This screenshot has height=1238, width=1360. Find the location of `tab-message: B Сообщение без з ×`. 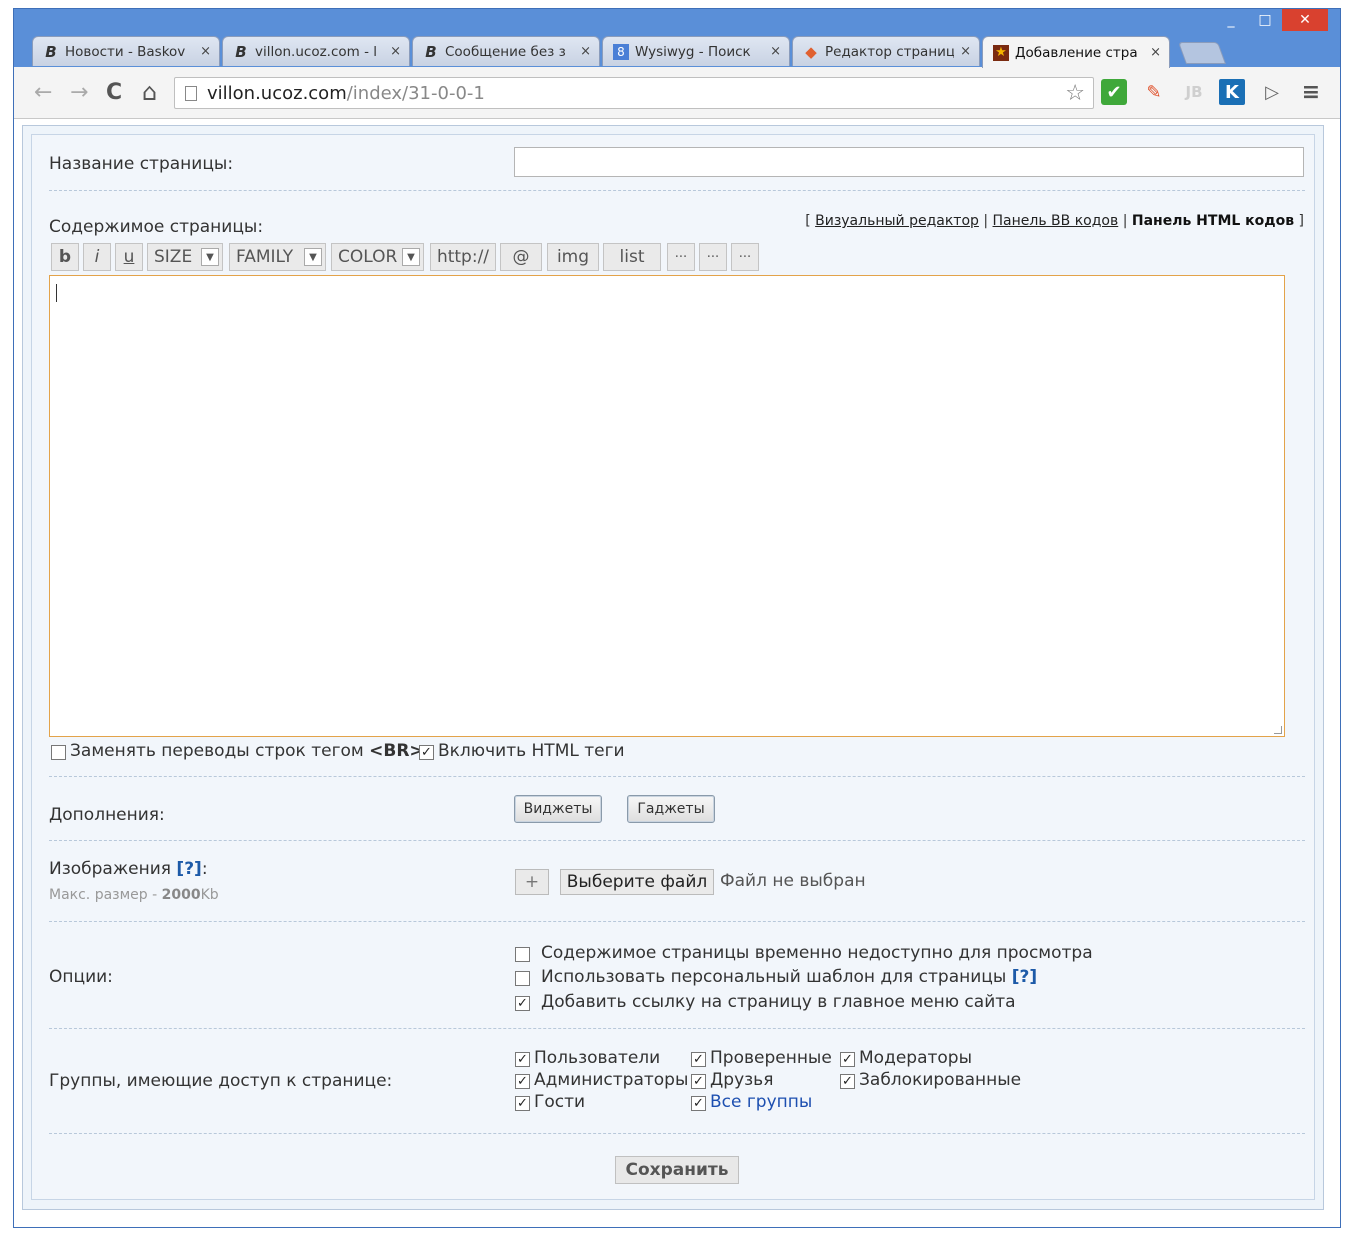

tab-message: B Сообщение без з × is located at coordinates (506, 51).